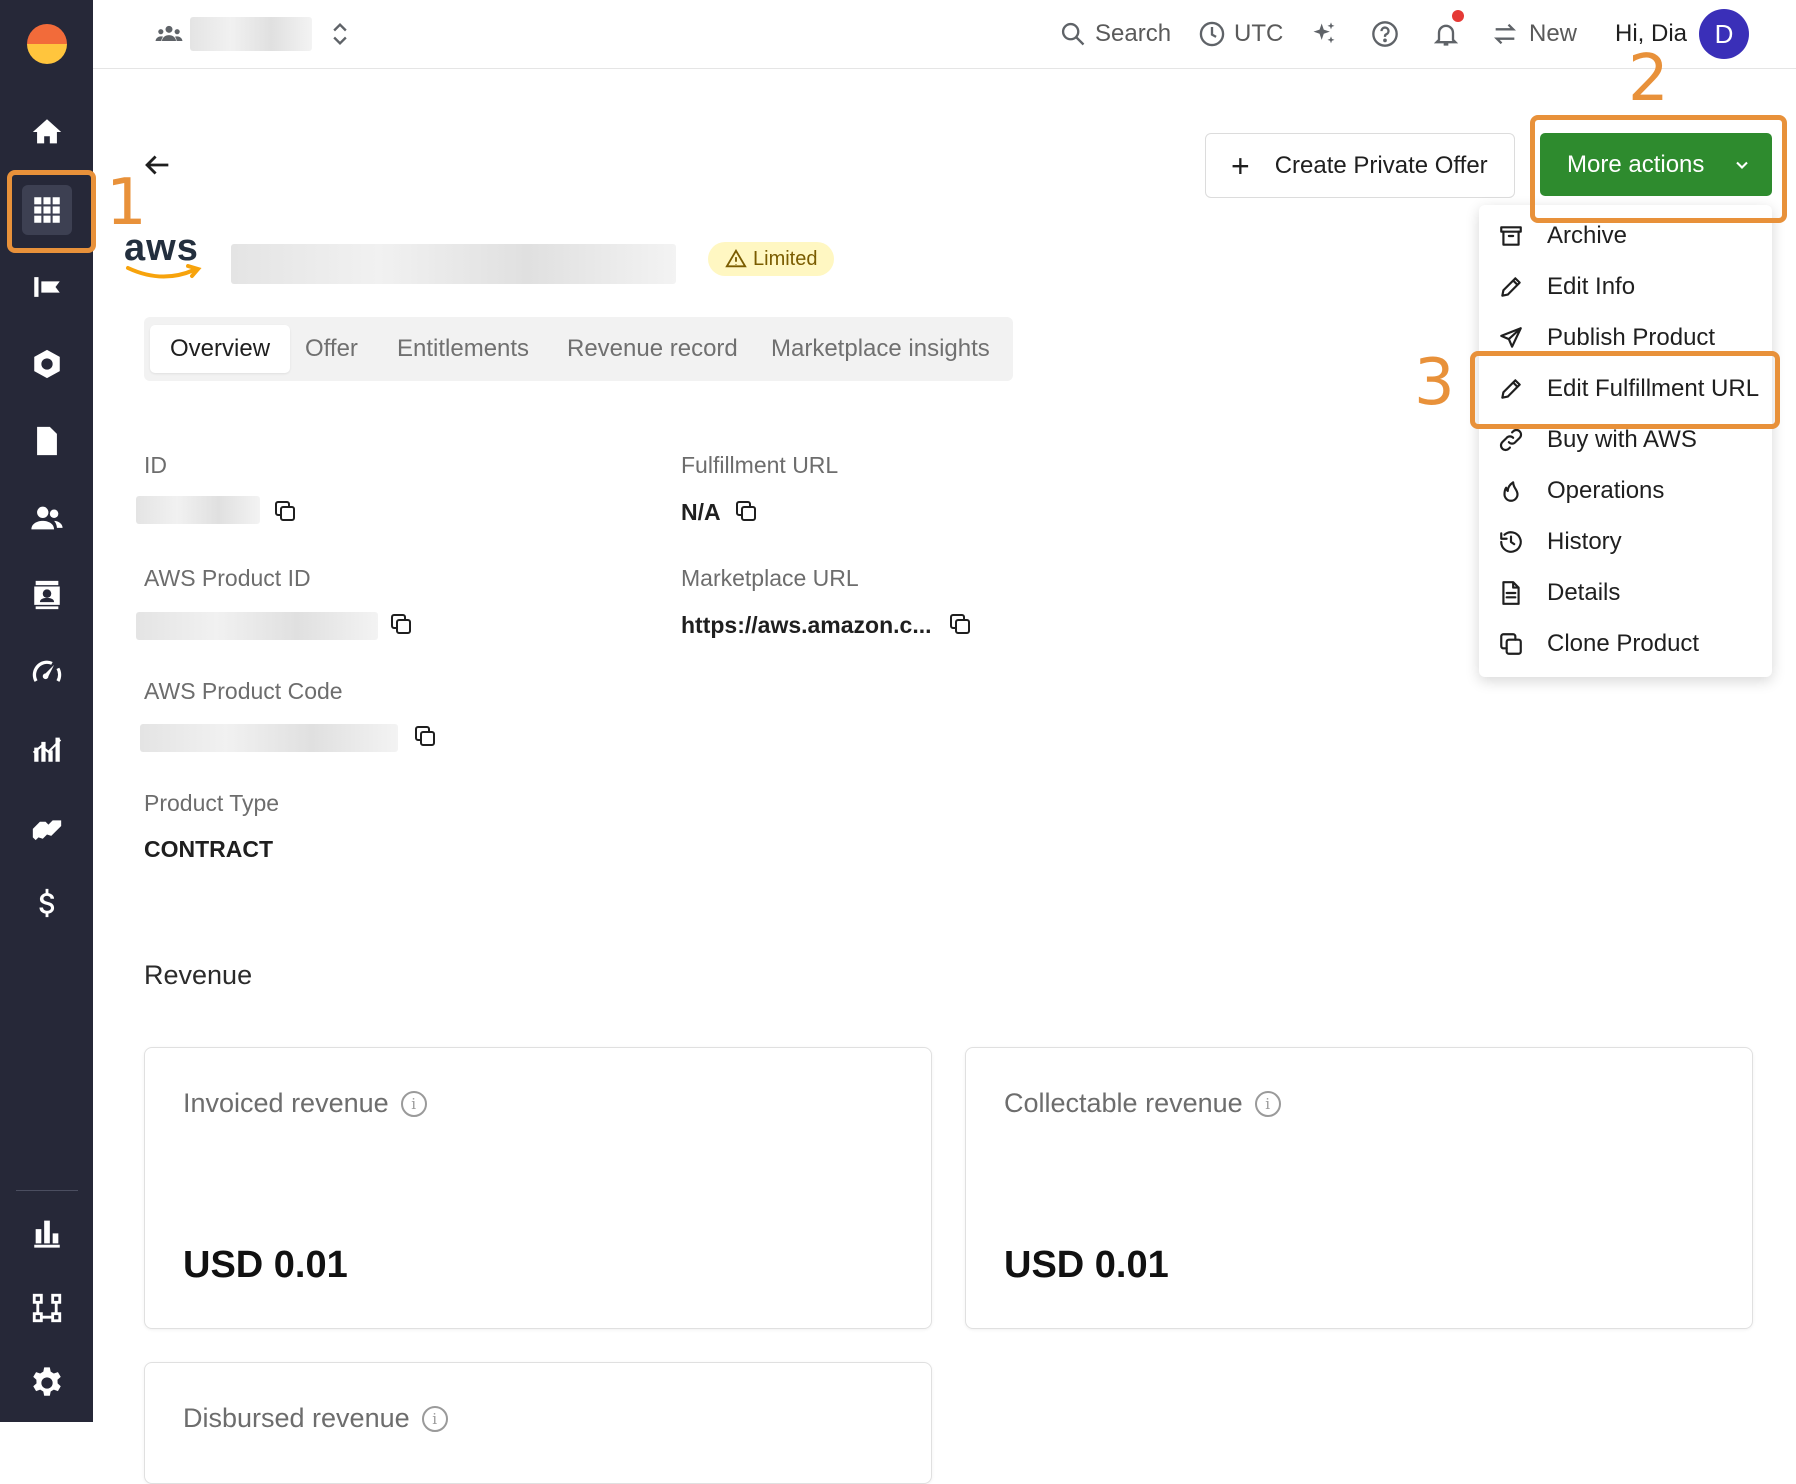  Describe the element at coordinates (1591, 286) in the screenshot. I see `menu-item-label: Edit Info` at that location.